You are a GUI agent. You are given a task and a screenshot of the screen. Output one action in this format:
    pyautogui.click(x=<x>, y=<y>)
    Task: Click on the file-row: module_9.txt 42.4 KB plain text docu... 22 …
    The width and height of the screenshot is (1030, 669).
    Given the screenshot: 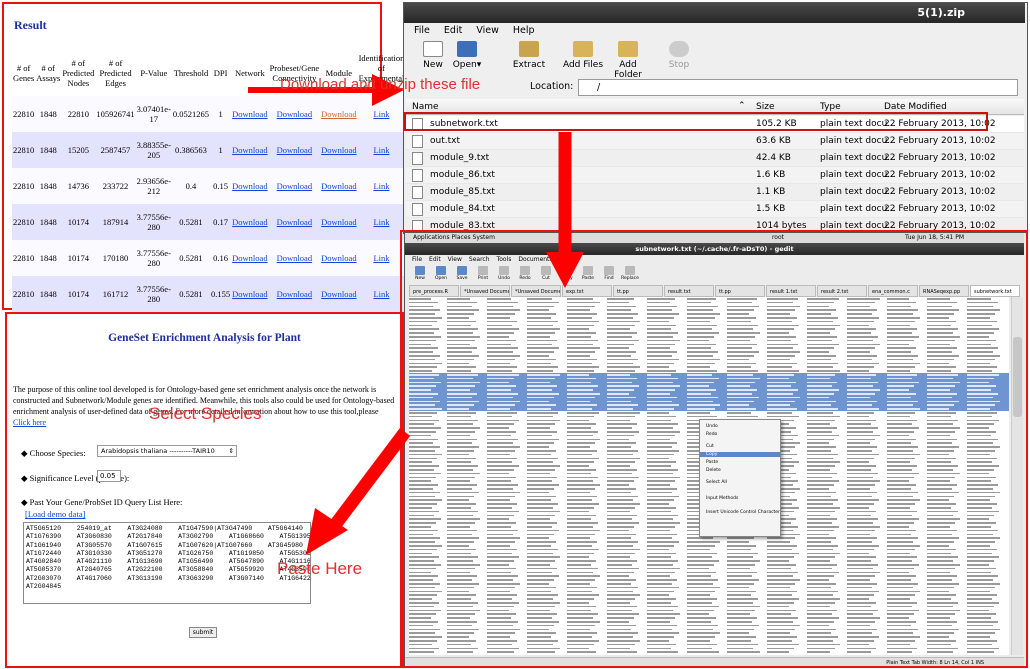 What is the action you would take?
    pyautogui.click(x=715, y=158)
    